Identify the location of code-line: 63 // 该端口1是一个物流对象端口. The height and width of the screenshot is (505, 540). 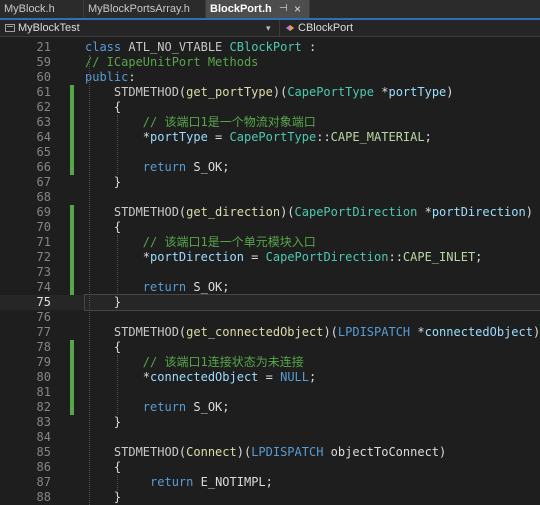
(270, 122).